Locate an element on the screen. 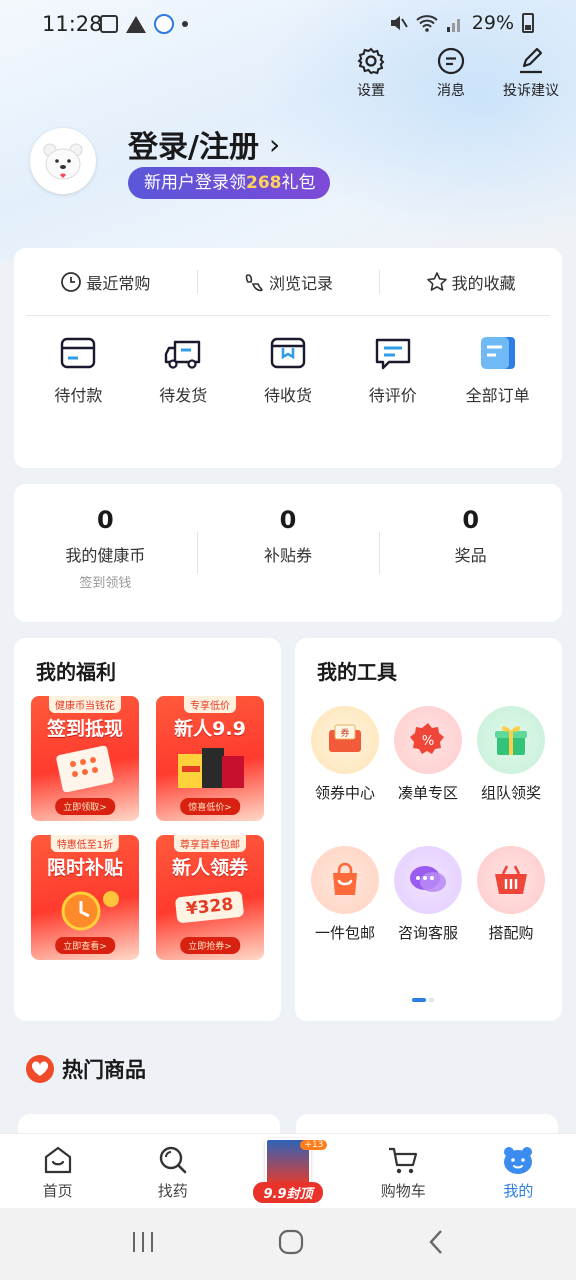  pager-dot is located at coordinates (431, 1000).